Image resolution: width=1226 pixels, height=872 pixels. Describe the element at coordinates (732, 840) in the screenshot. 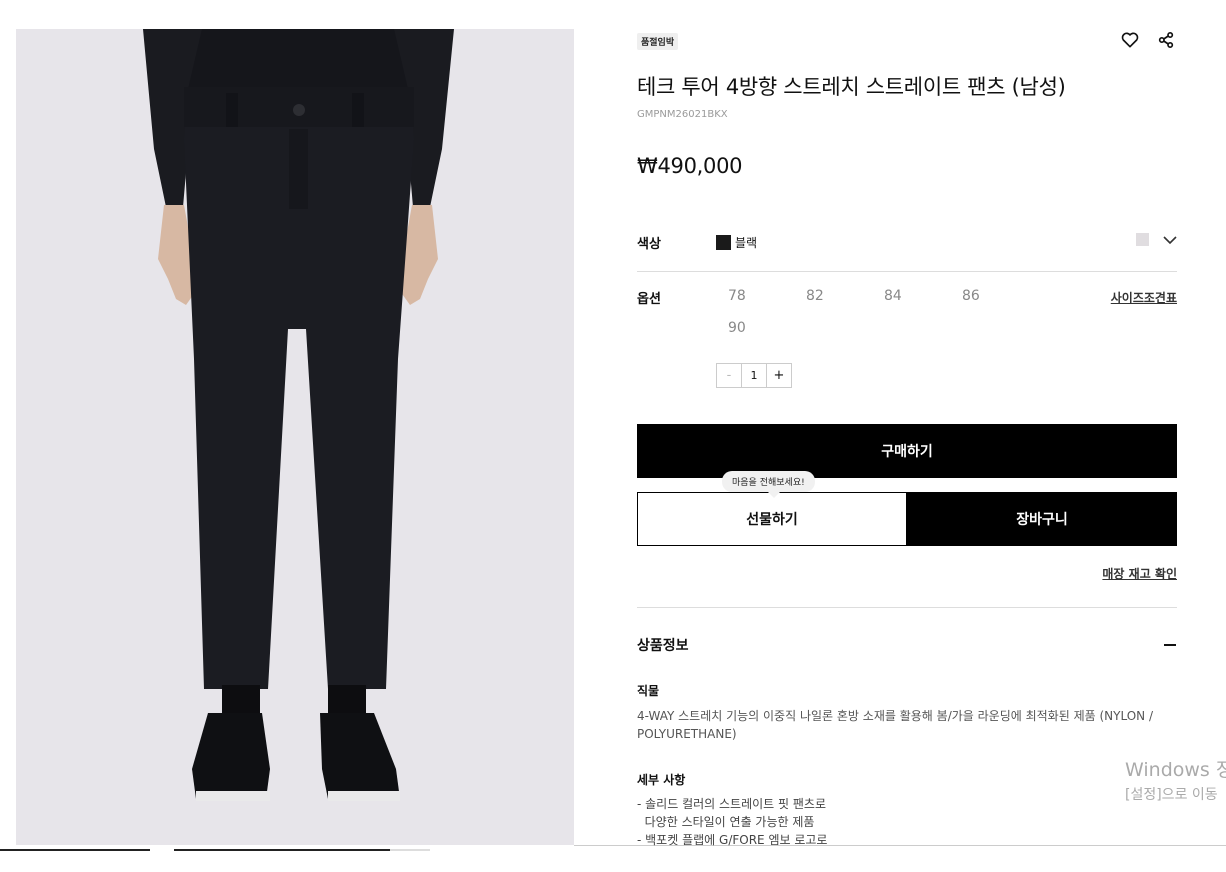

I see `list-item: - 백포켓 플랩에 G/FORE 엠보 로고로` at that location.